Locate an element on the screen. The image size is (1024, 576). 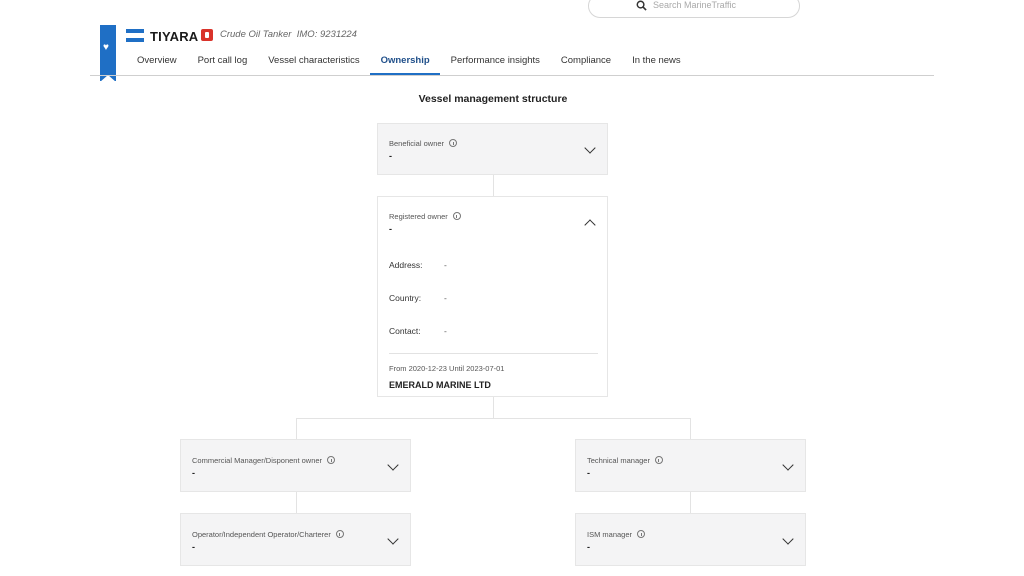
section-title: Vessel management structure is located at coordinates (493, 99).